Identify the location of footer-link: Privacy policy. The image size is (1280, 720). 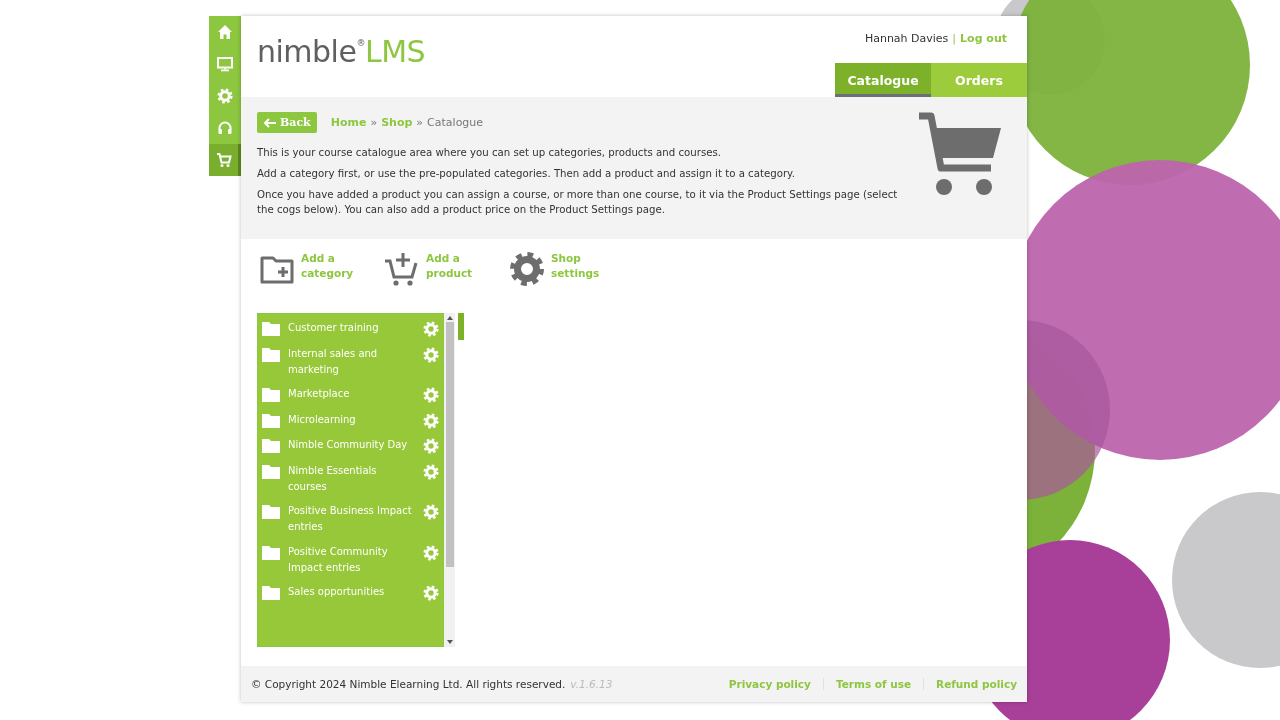
(769, 684).